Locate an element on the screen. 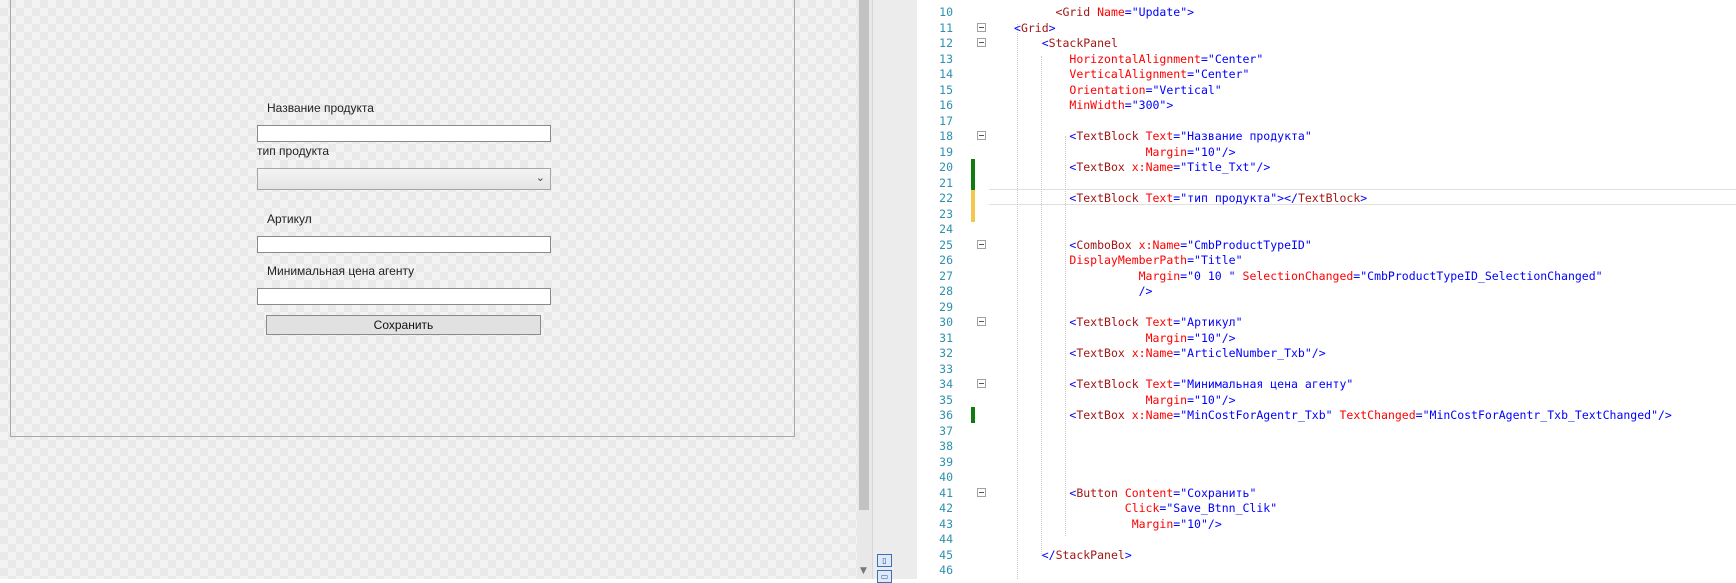  product-type-combobox: ⌄ is located at coordinates (404, 179).